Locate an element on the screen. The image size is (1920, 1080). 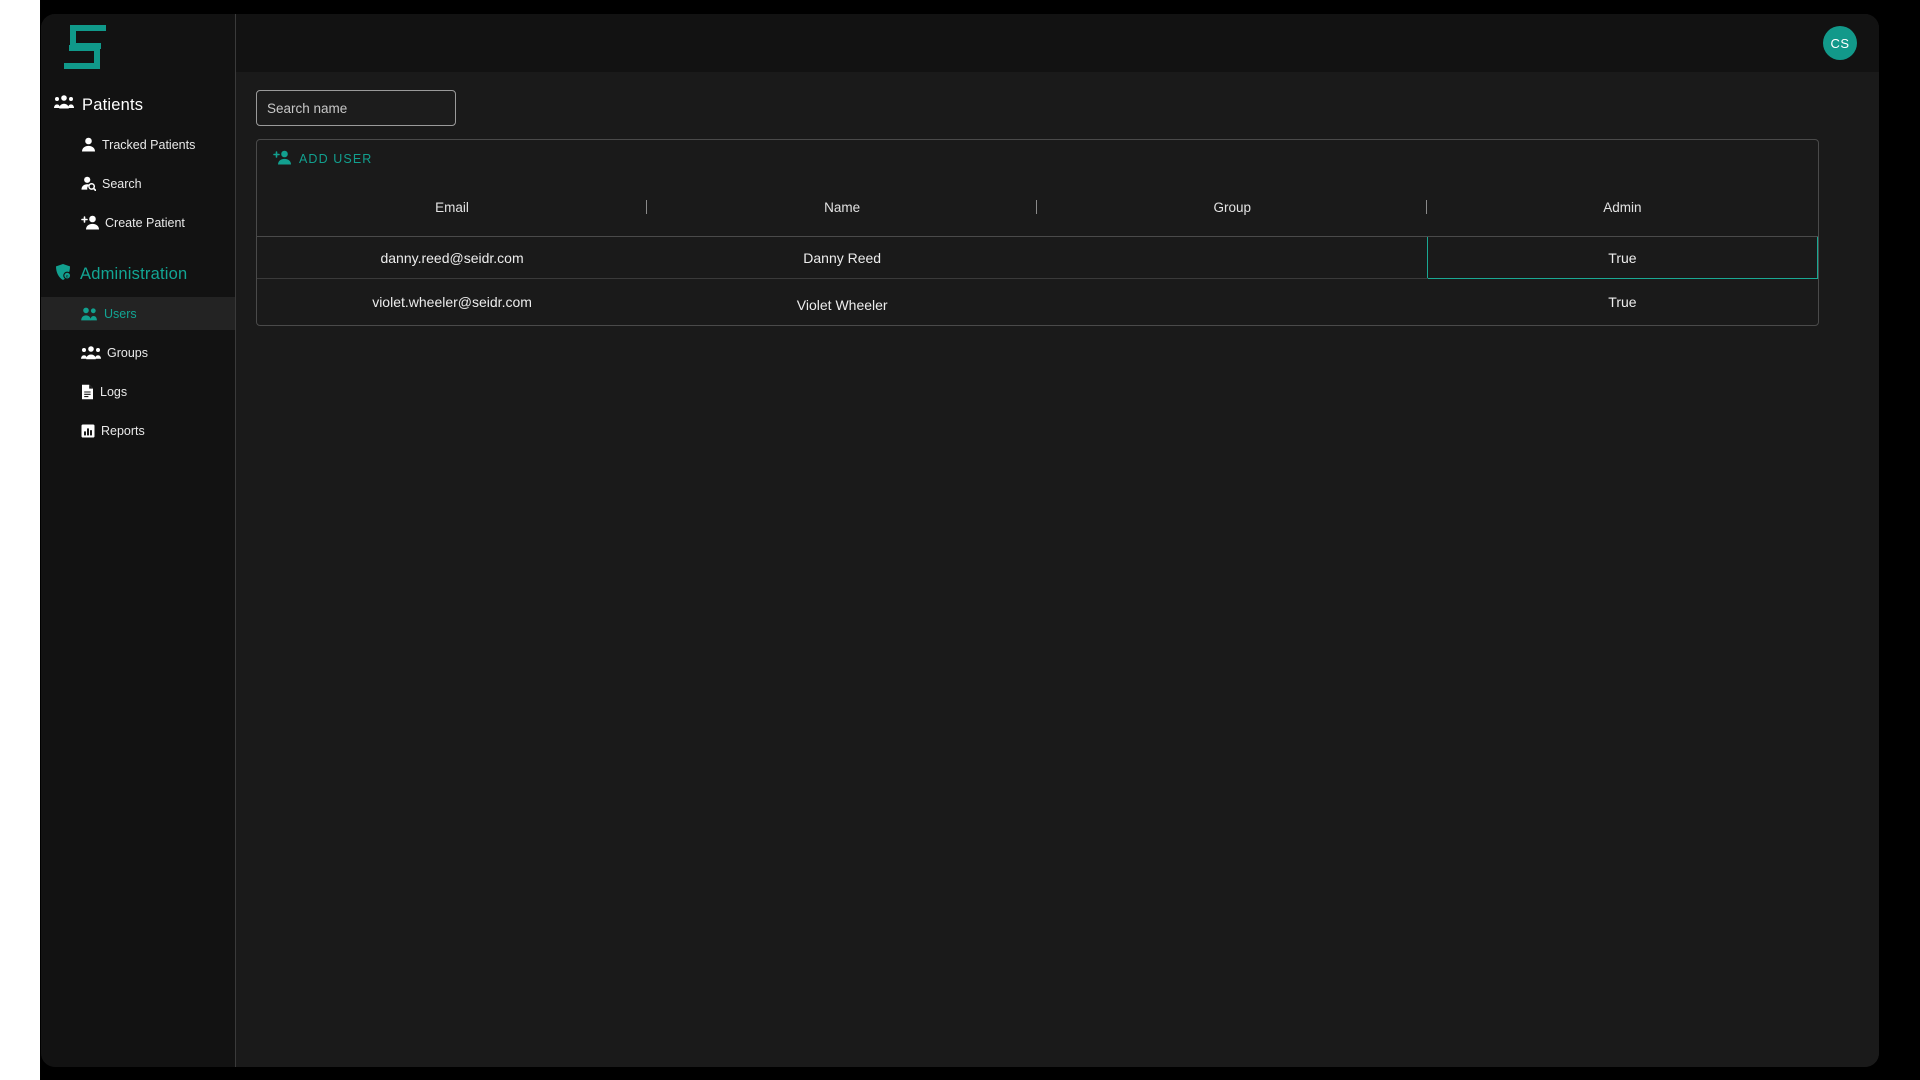
column-header-name: Name is located at coordinates (842, 207).